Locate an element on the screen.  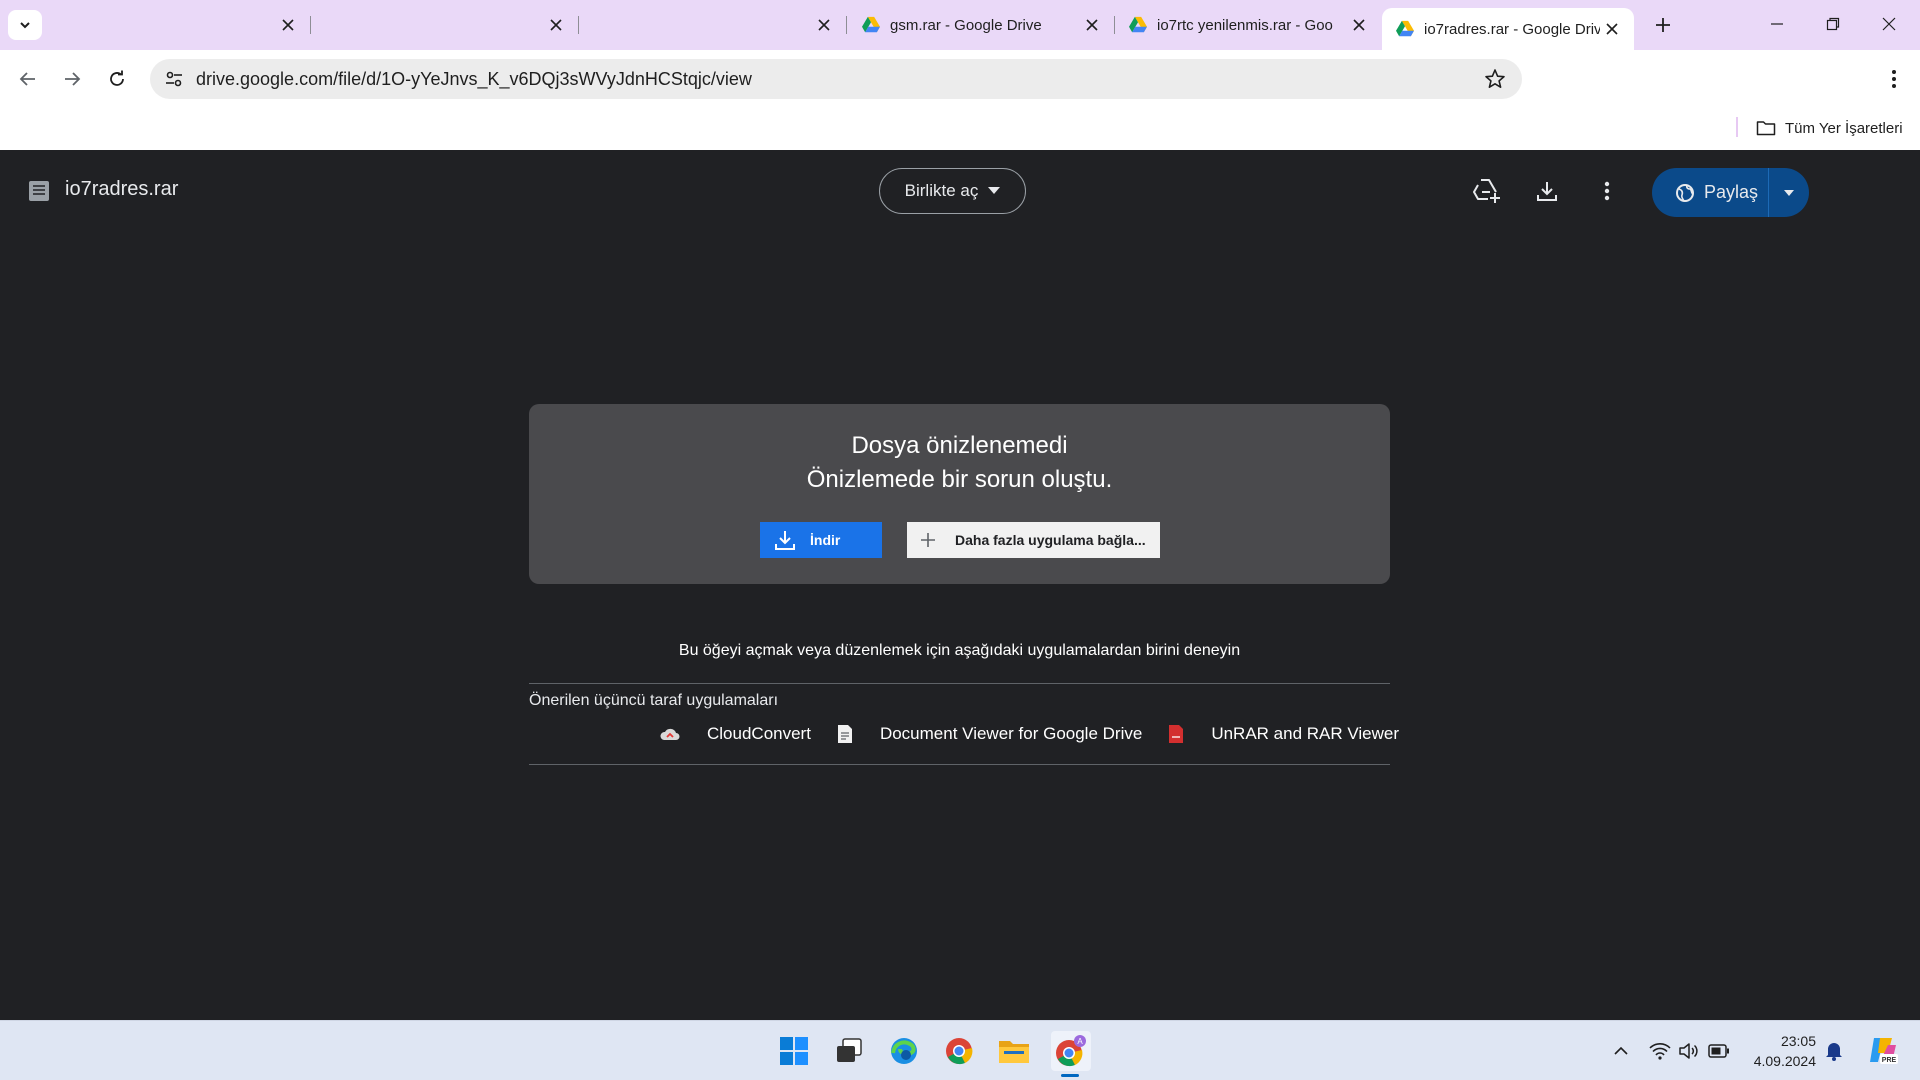
wifi-button is located at coordinates (1660, 1051).